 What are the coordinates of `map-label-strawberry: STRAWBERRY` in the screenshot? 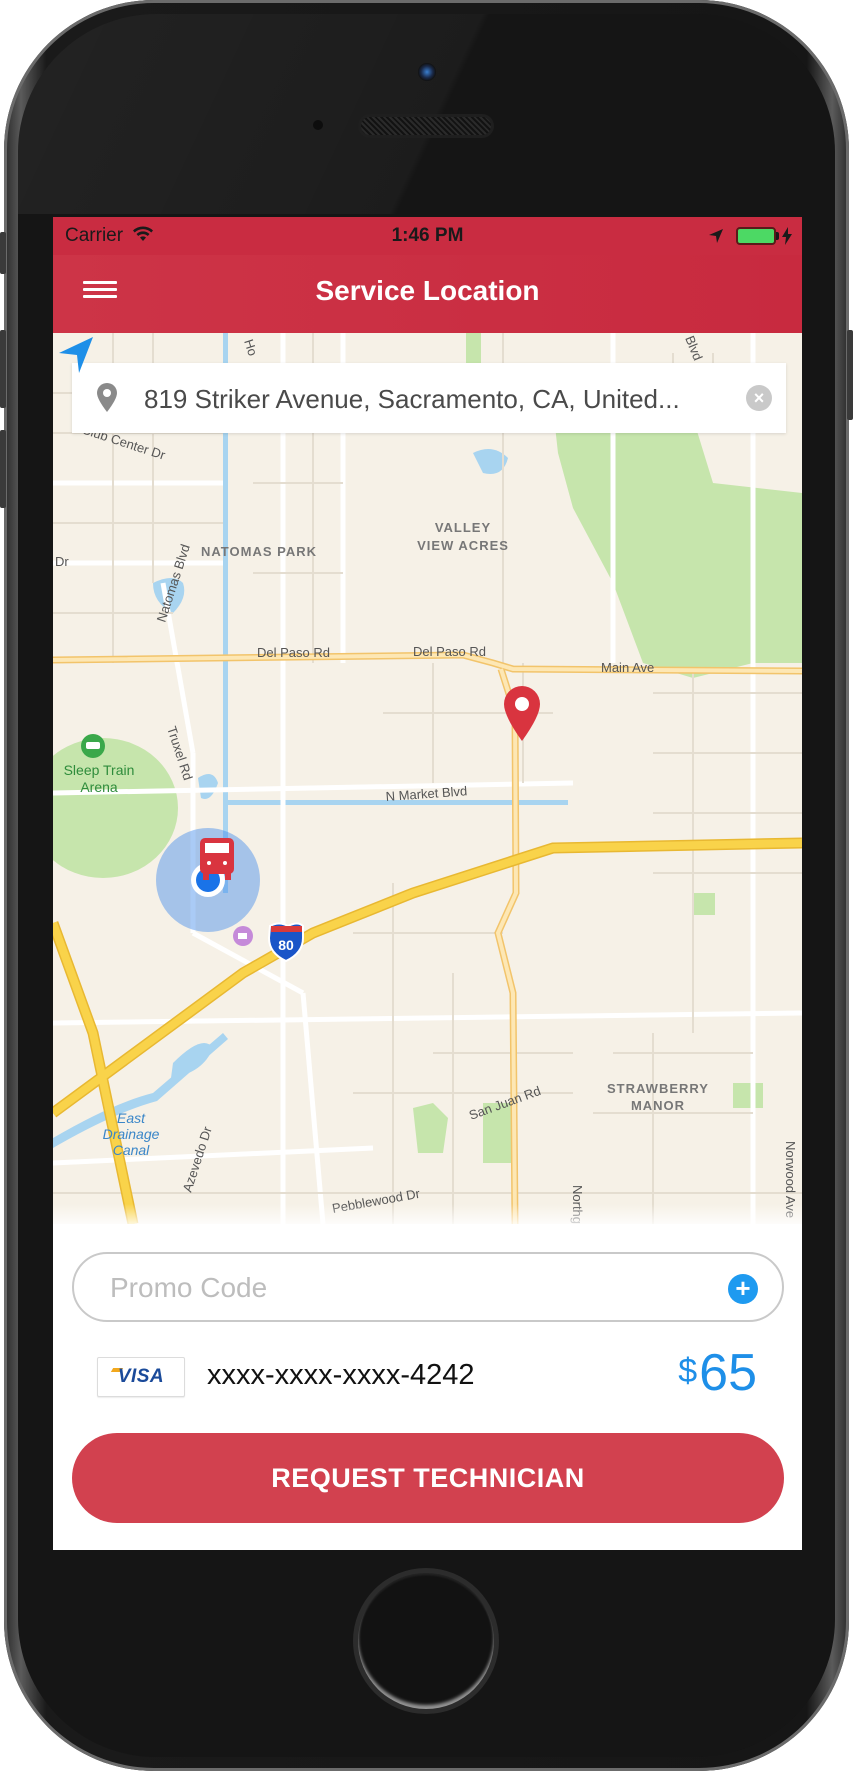 It's located at (658, 1088).